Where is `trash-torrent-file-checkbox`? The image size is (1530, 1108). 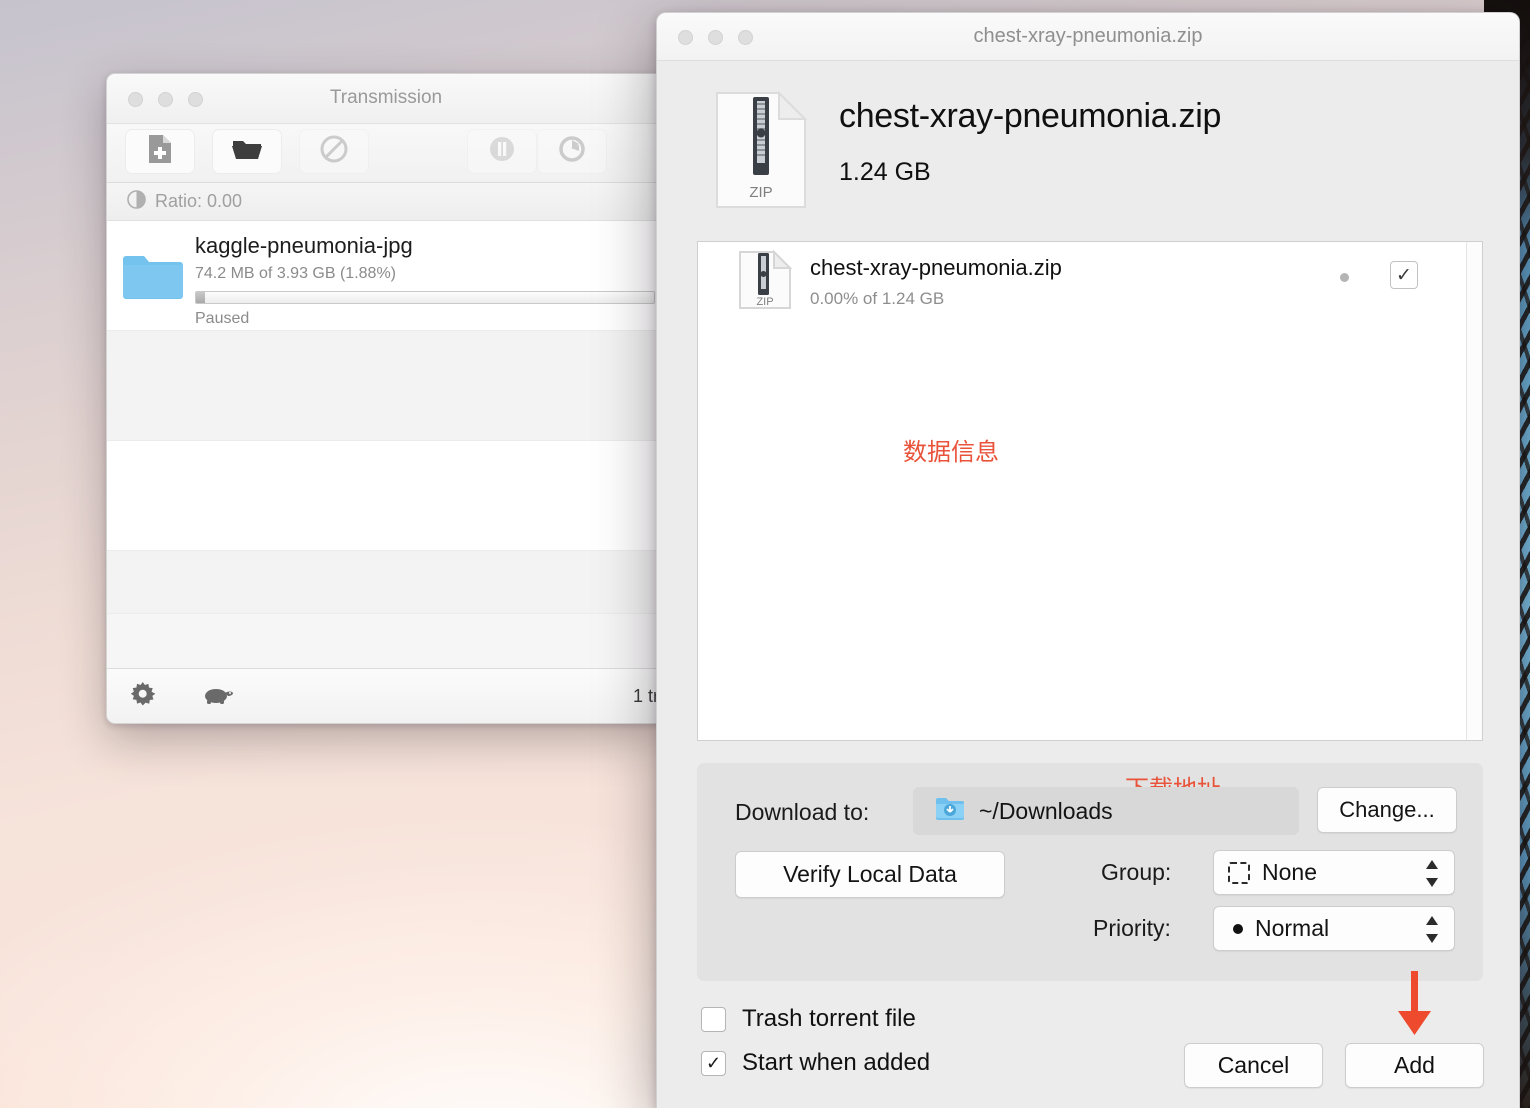 trash-torrent-file-checkbox is located at coordinates (713, 1019).